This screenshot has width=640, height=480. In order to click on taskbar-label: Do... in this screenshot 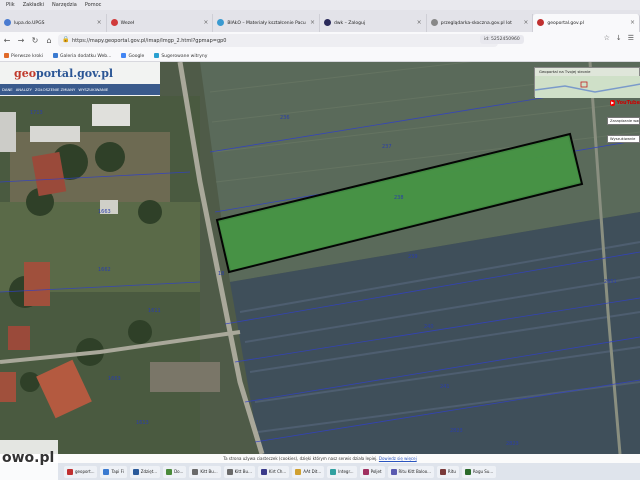, I will do `click(179, 471)`.